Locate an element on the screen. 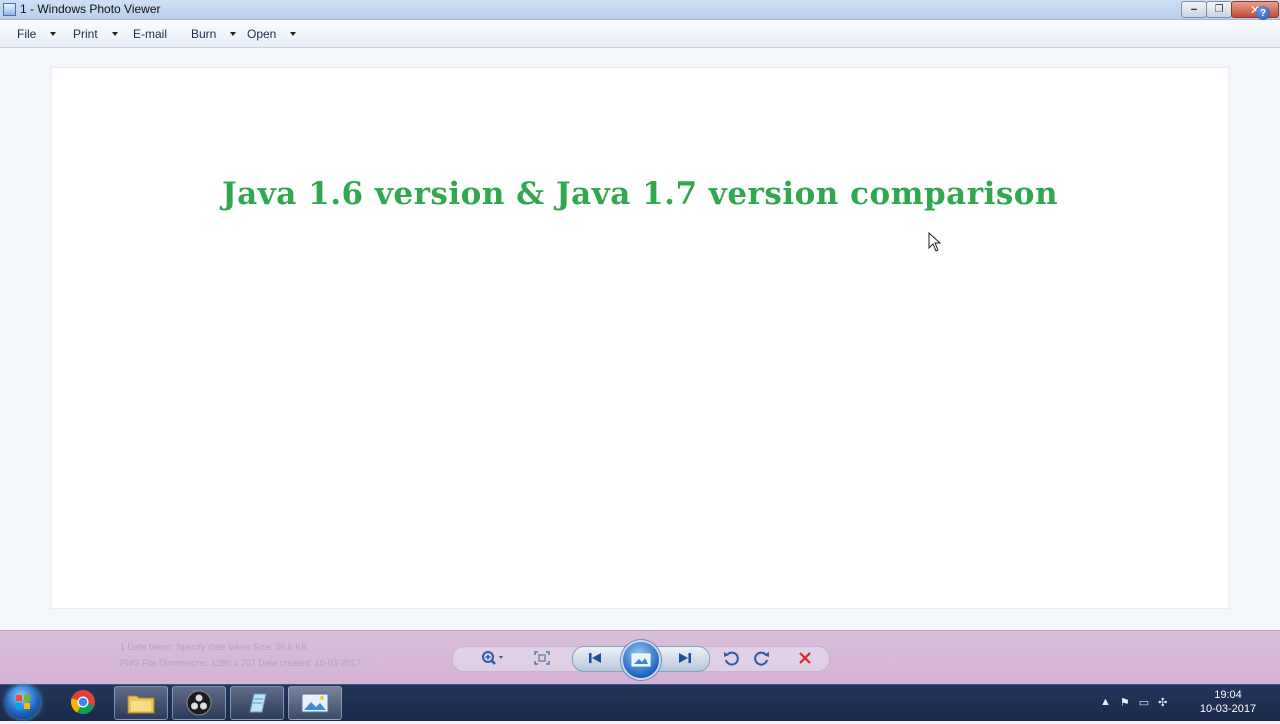  previous-button is located at coordinates (595, 658).